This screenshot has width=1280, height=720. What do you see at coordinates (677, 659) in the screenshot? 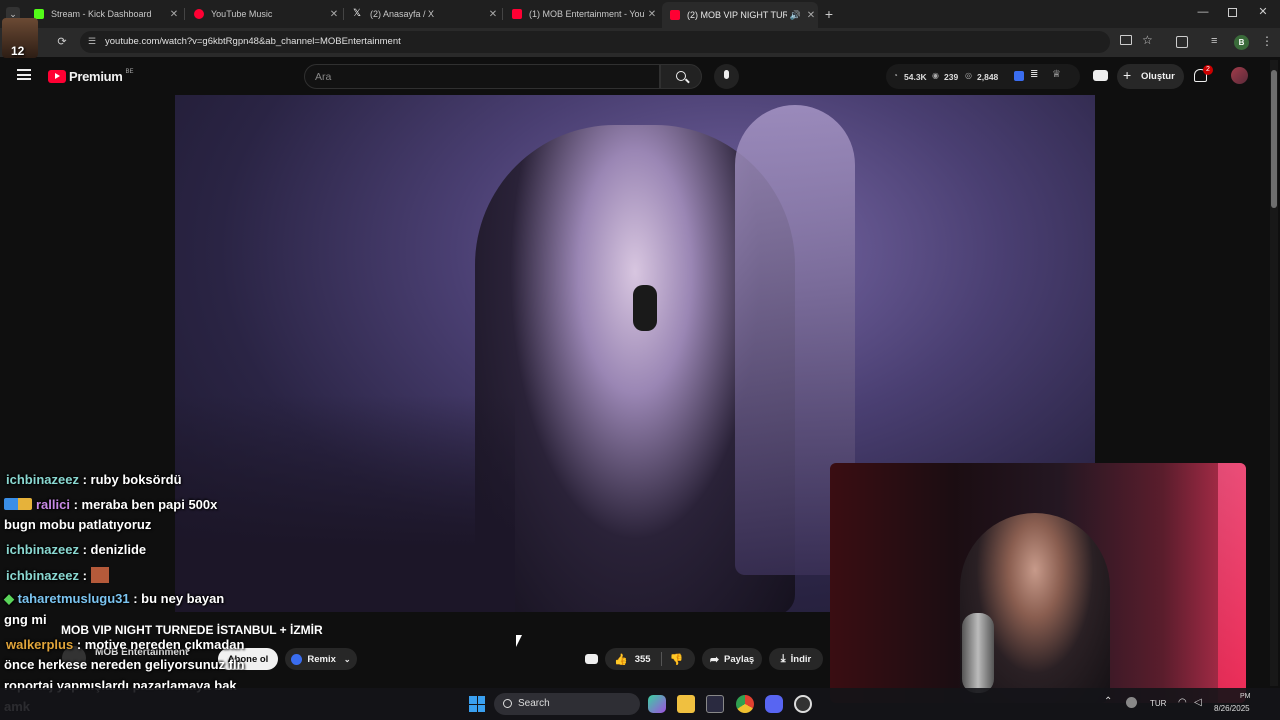
I see `dislike-button: 👎` at bounding box center [677, 659].